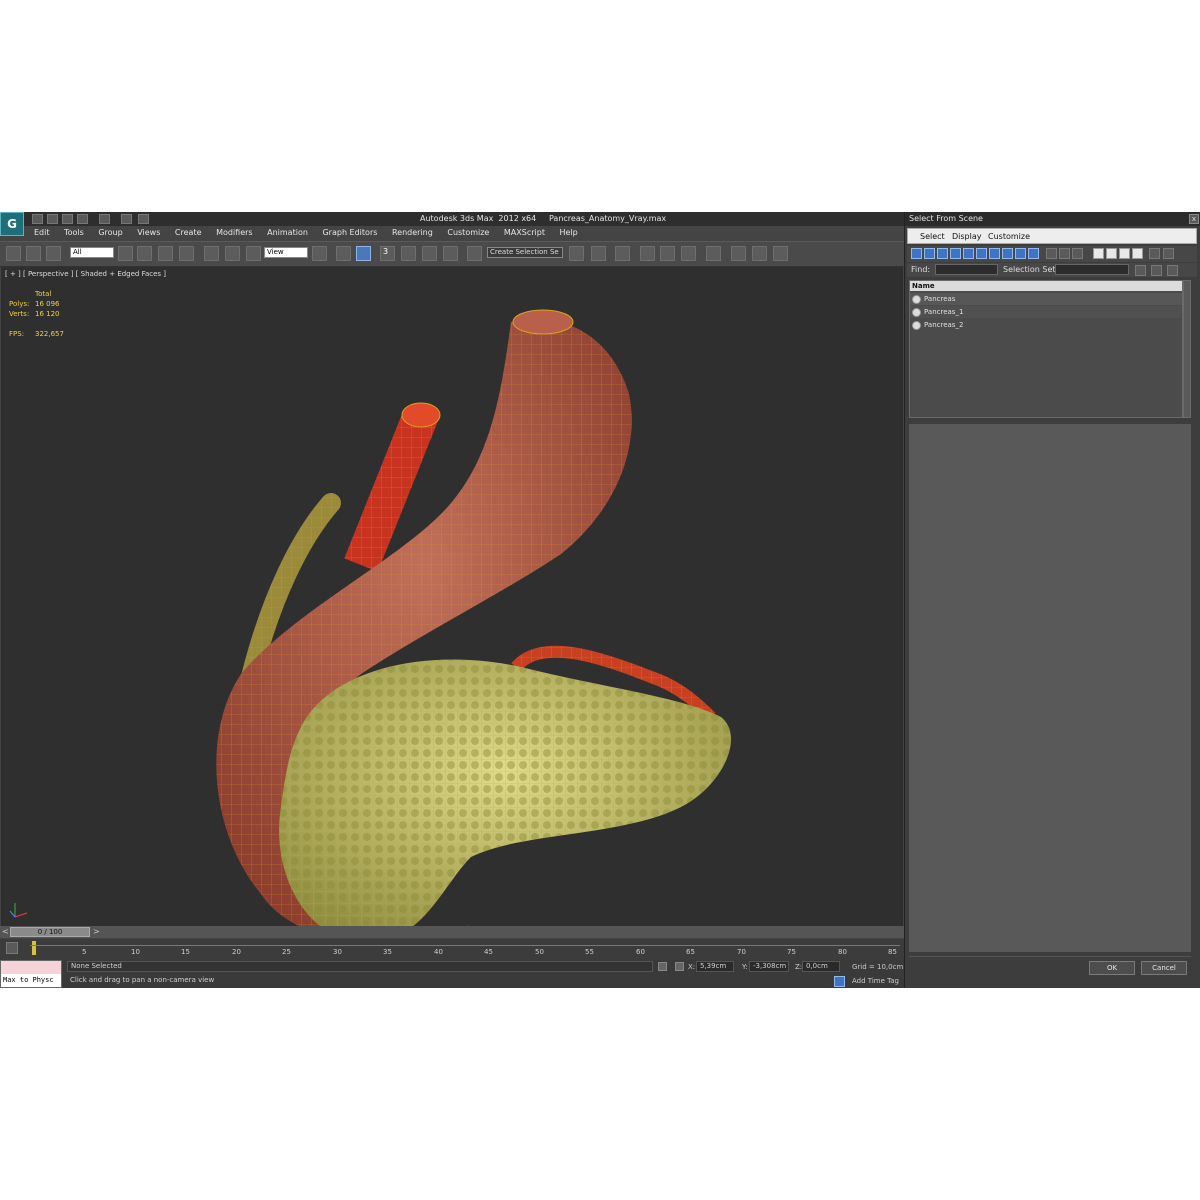 This screenshot has width=1200, height=1200. I want to click on material-editor-icon, so click(713, 253).